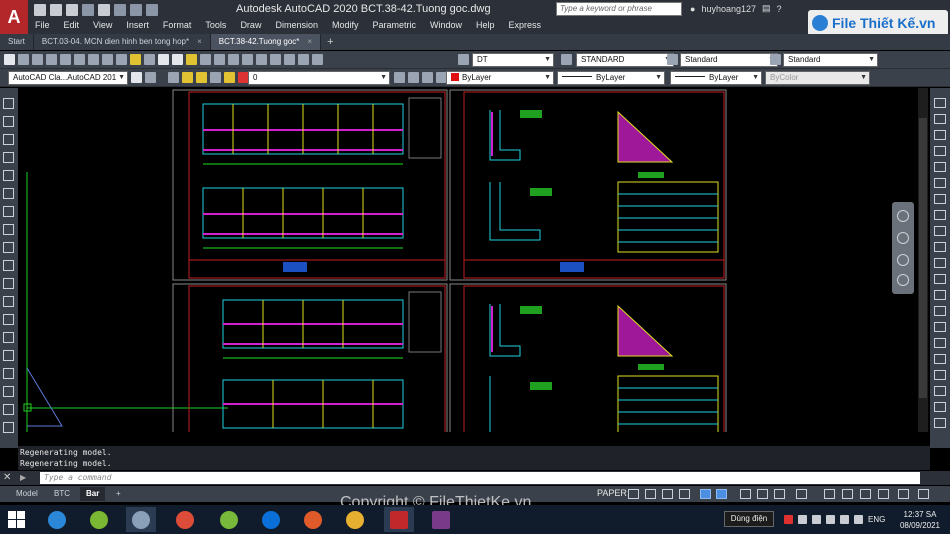 This screenshot has width=950, height=534. I want to click on gear-icon, so click(801, 494).